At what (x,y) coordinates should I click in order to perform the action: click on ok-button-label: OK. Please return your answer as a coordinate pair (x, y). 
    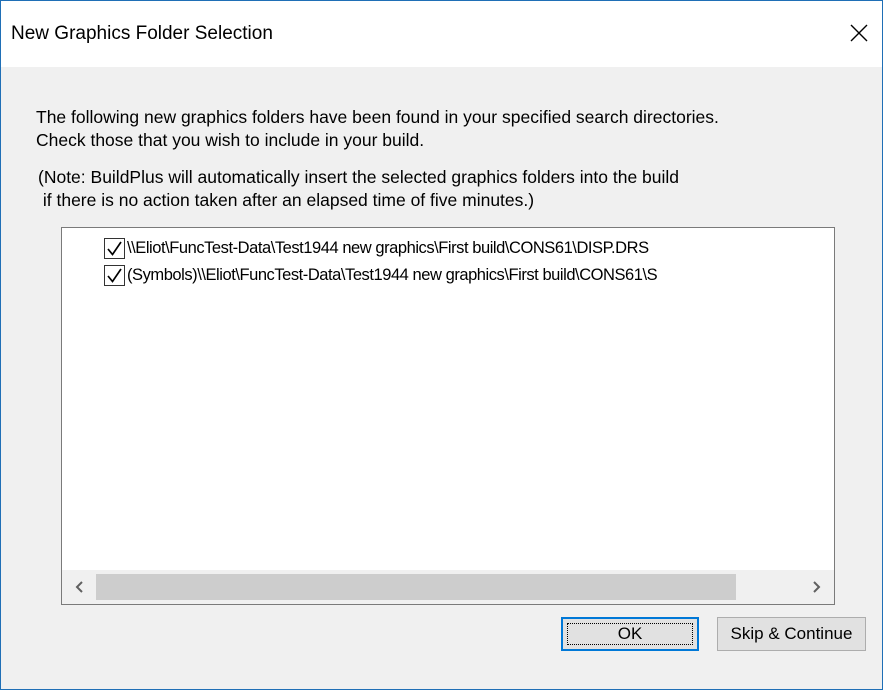
    Looking at the image, I should click on (630, 633).